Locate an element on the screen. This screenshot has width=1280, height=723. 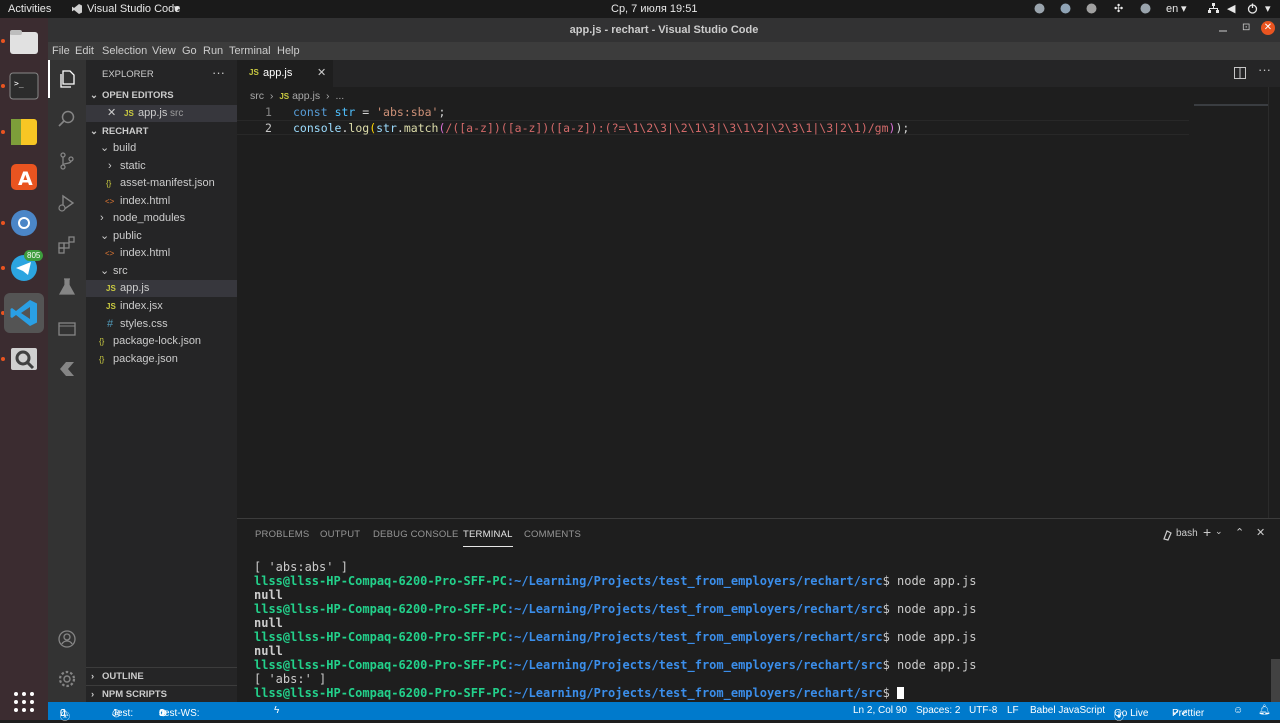
file-index-html-build: <> index.html is located at coordinates (161, 201).